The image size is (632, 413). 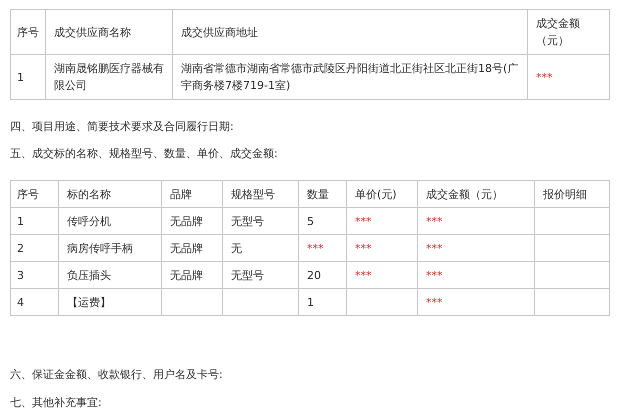 What do you see at coordinates (382, 194) in the screenshot?
I see `column-header: 单价(元)` at bounding box center [382, 194].